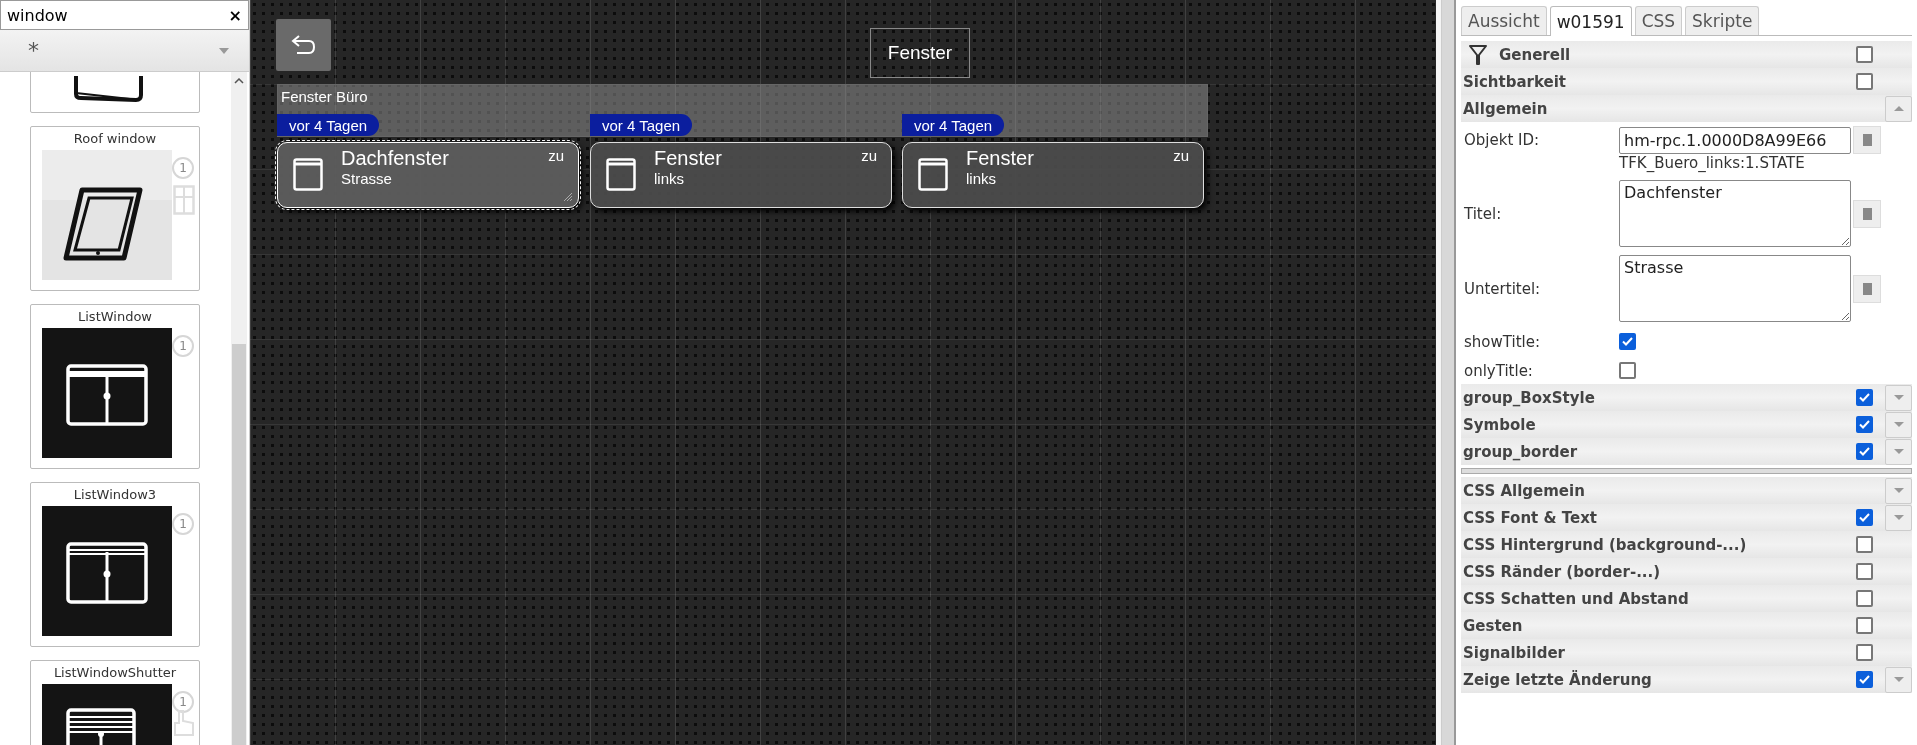 This screenshot has width=1917, height=745. I want to click on section-header: Gesten, so click(1493, 625).